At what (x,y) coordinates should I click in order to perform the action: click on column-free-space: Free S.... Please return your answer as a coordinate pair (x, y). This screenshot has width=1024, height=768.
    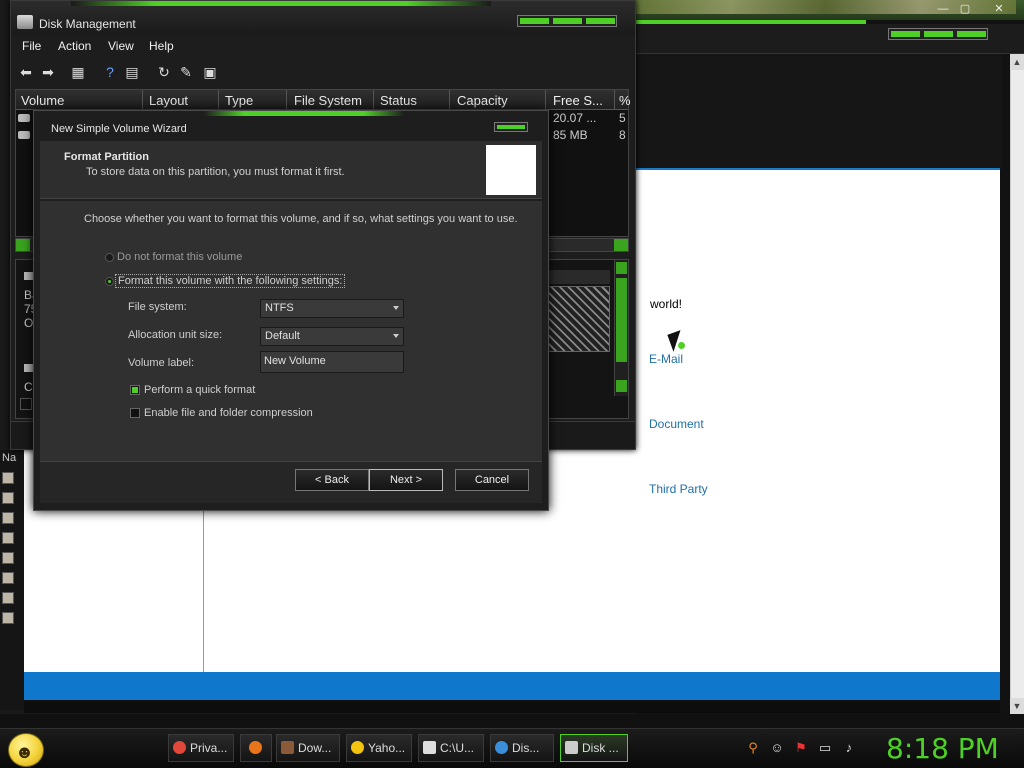
    Looking at the image, I should click on (578, 100).